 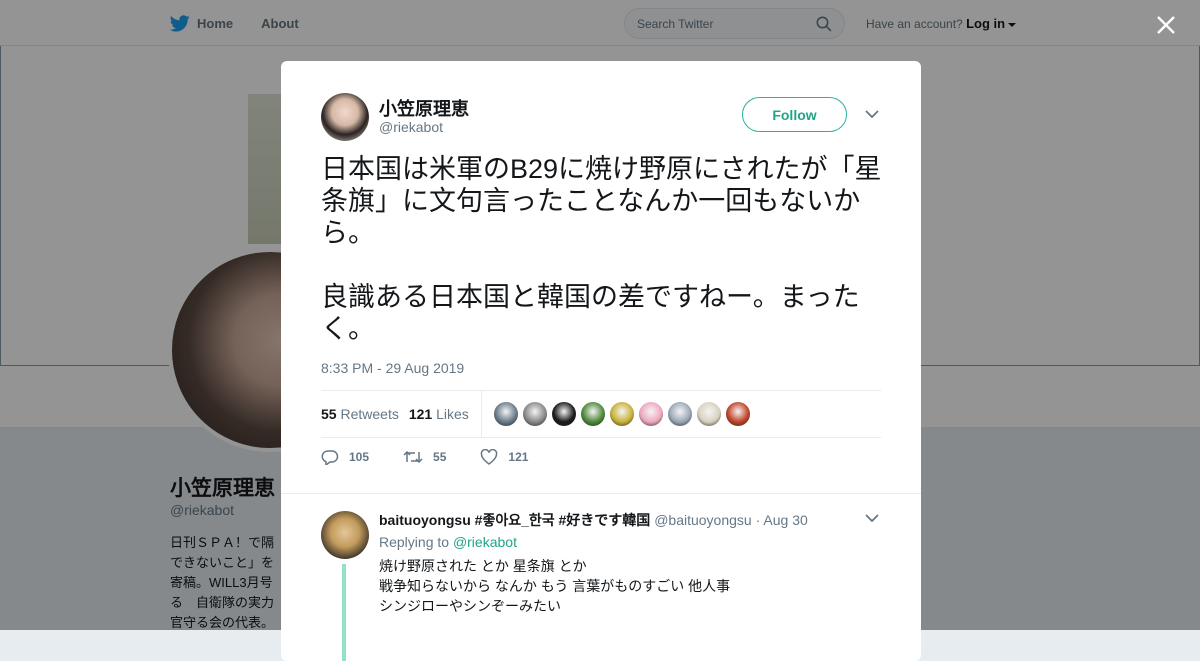 I want to click on avatar, so click(x=345, y=117).